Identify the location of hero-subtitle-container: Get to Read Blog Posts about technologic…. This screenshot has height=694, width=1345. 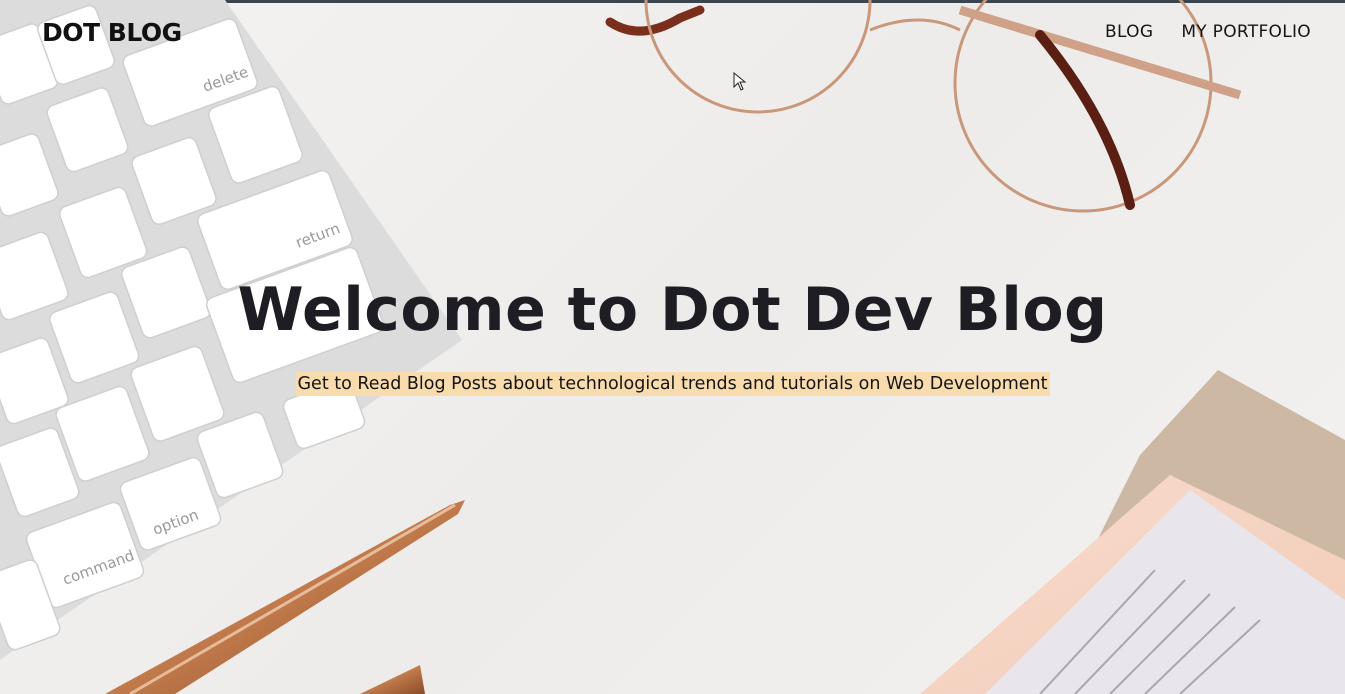
(672, 384).